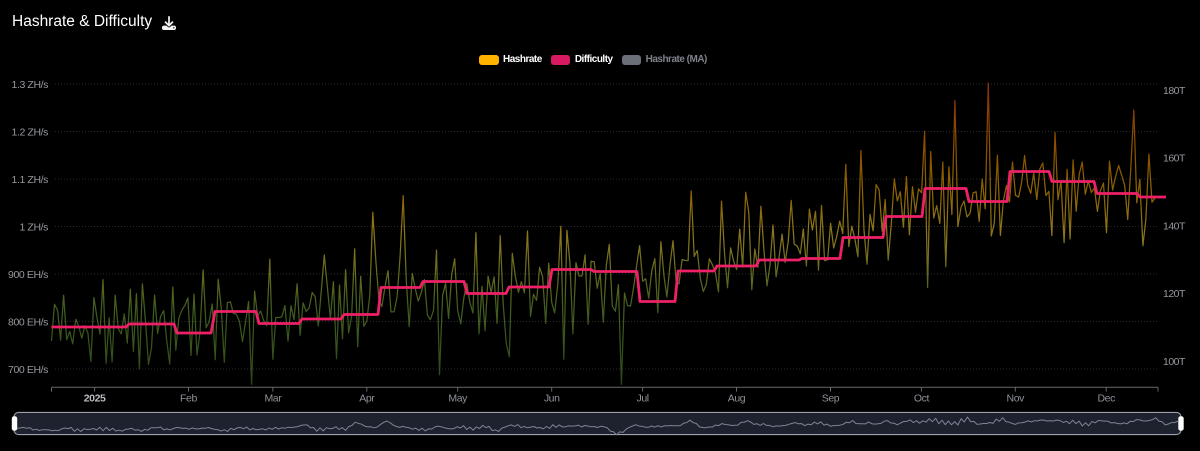  I want to click on svg-text: 1 ZH/s, so click(33, 227).